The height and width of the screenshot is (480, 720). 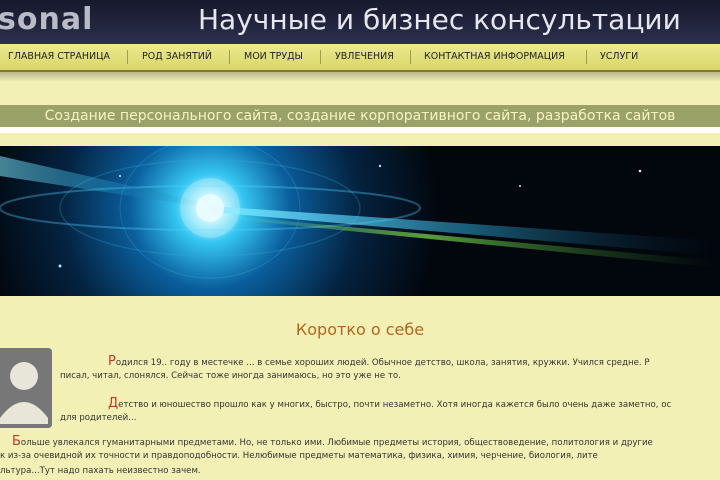 I want to click on nav-item-hobbies: УВЛЕЧЕНИЯ, so click(x=364, y=57).